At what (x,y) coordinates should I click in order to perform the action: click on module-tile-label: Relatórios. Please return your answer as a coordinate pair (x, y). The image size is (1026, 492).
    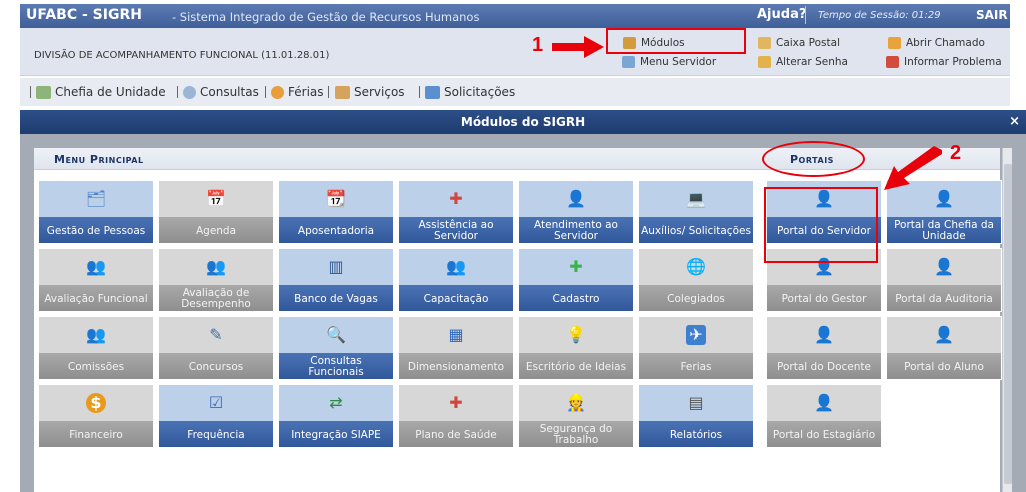
    Looking at the image, I should click on (696, 434).